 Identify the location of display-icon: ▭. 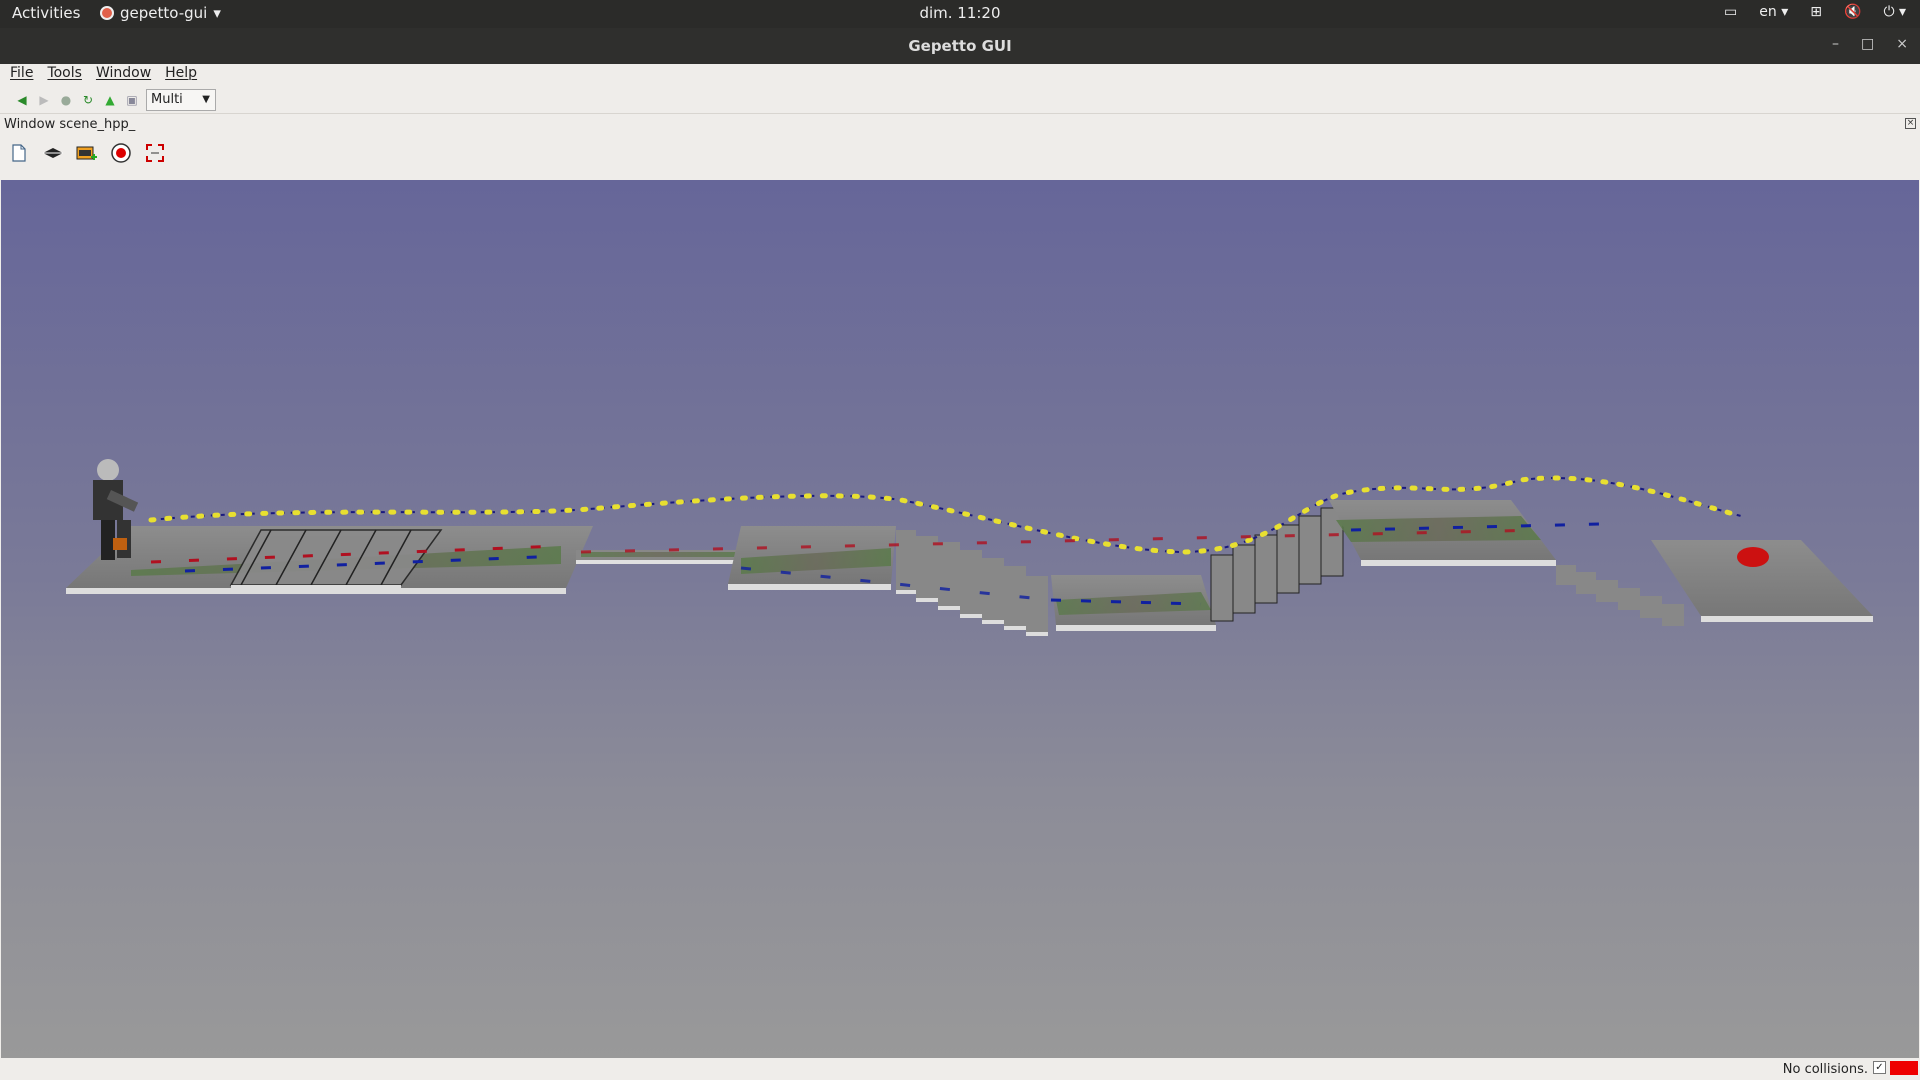
(1730, 12).